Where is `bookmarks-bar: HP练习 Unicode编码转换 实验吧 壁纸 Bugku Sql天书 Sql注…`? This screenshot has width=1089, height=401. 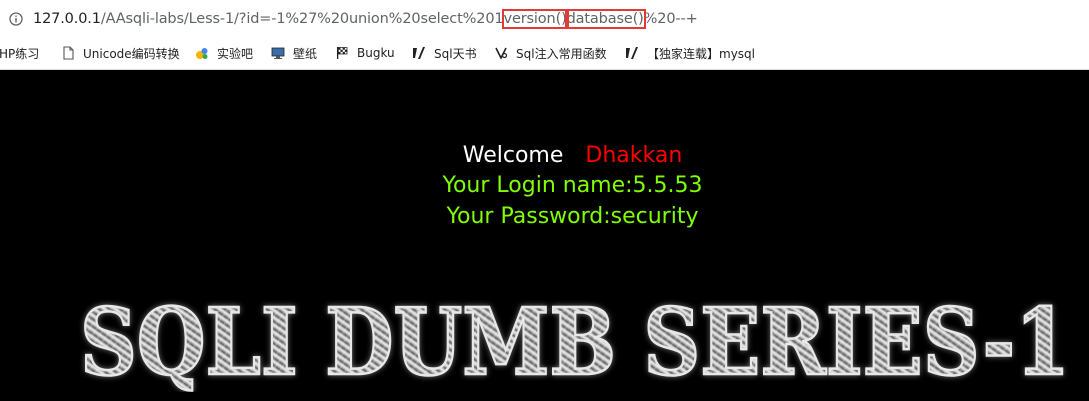
bookmarks-bar: HP练习 Unicode编码转换 实验吧 壁纸 Bugku Sql天书 Sql注… is located at coordinates (544, 54).